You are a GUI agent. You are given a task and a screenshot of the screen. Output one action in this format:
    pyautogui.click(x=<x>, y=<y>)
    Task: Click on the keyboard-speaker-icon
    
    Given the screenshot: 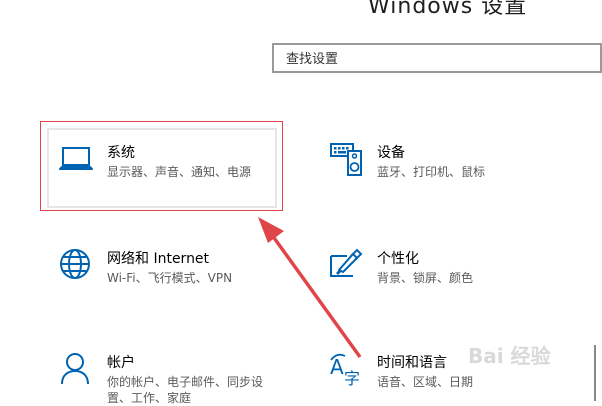 What is the action you would take?
    pyautogui.click(x=347, y=160)
    